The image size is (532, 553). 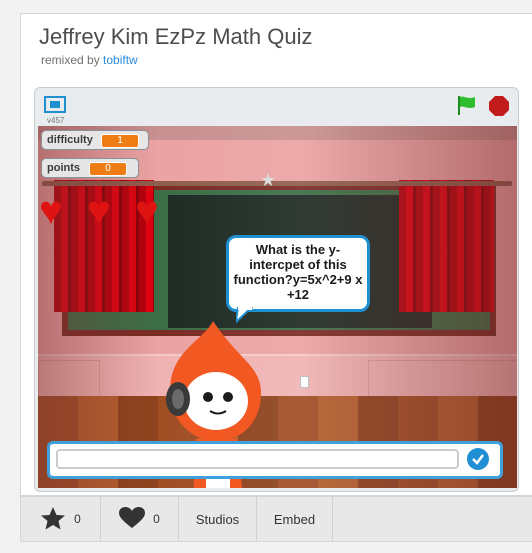 What do you see at coordinates (95, 140) in the screenshot?
I see `difficulty-monitor: difficulty 1` at bounding box center [95, 140].